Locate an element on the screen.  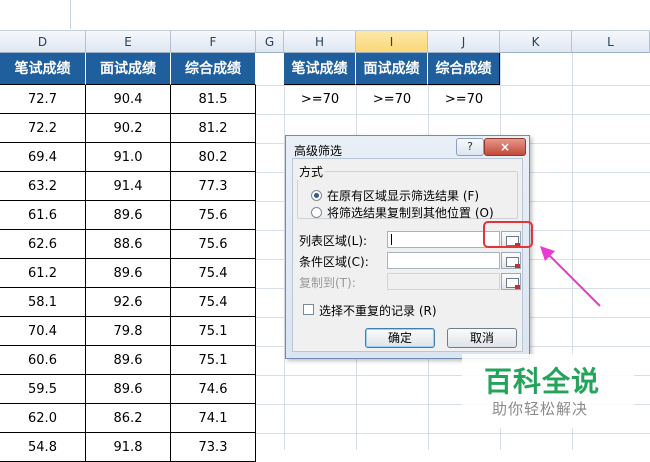
watermark-subtitle: 助你轻松解决 is located at coordinates (540, 409).